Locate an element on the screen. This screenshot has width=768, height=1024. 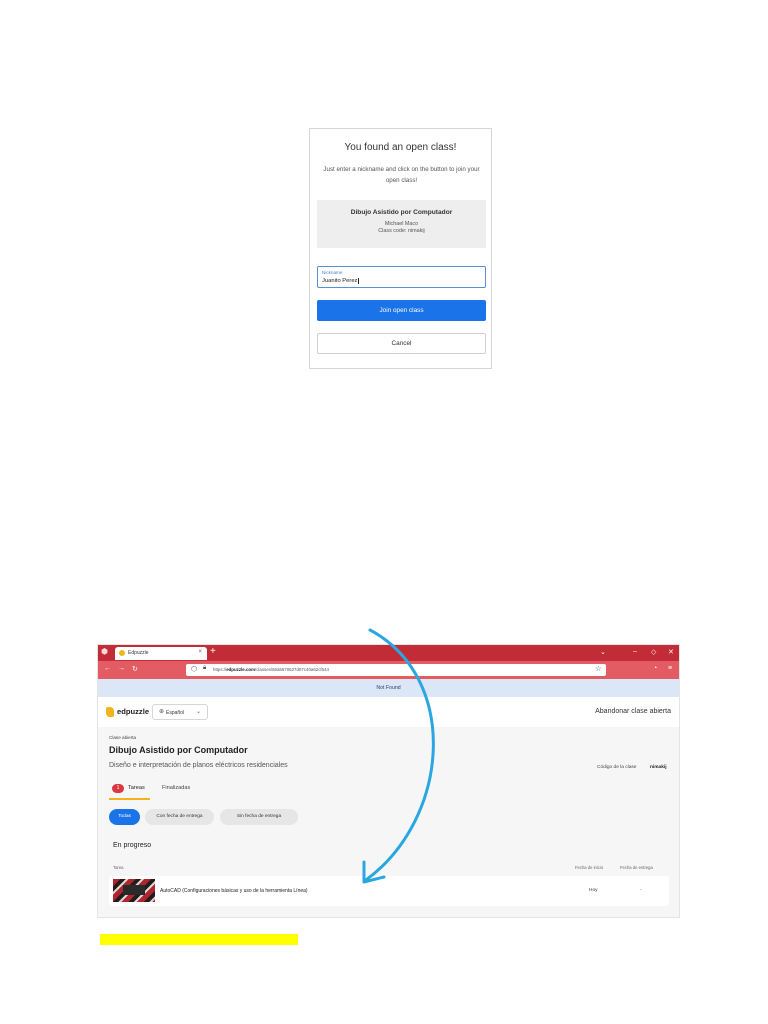
class-code: Class code: nimakij is located at coordinates (401, 231).